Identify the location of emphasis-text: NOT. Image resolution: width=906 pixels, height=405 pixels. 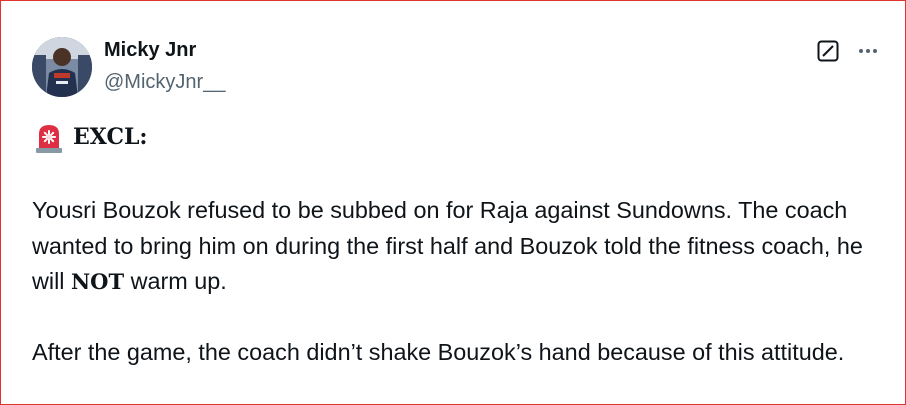
(97, 281).